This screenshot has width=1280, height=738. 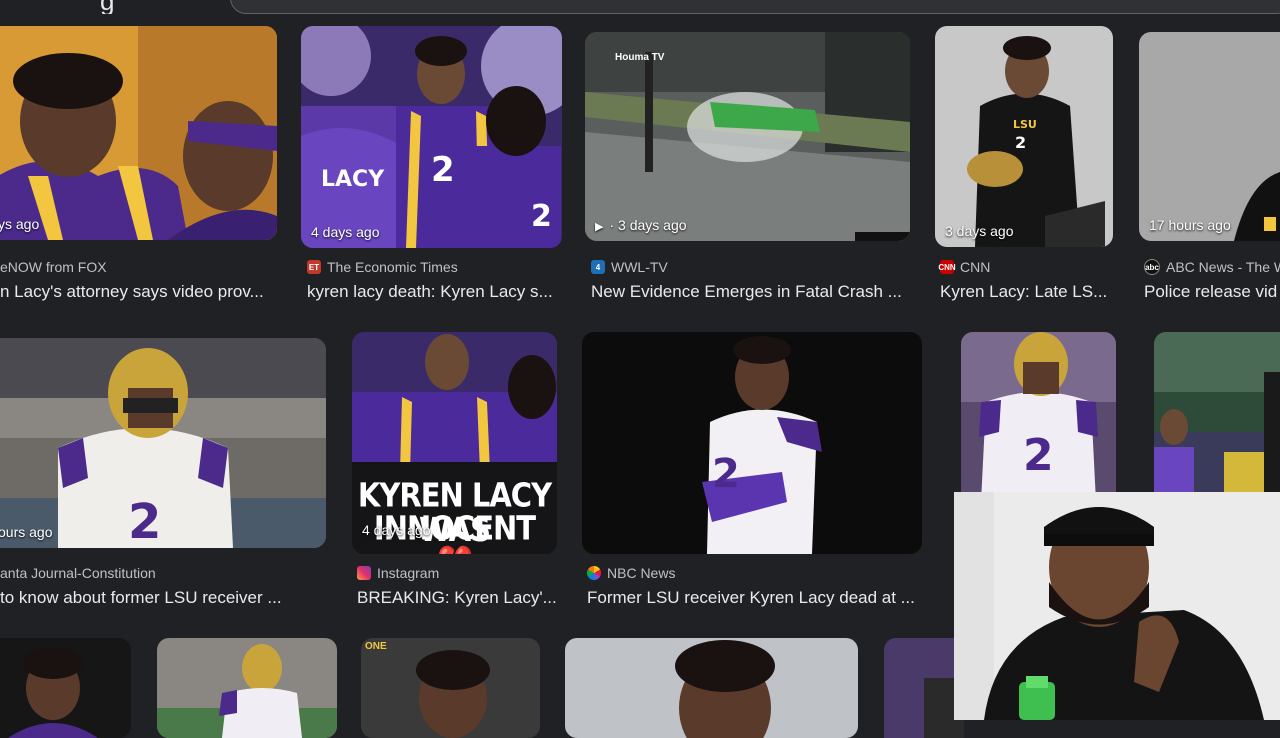 What do you see at coordinates (598, 267) in the screenshot?
I see `wwl-tv-icon: 4` at bounding box center [598, 267].